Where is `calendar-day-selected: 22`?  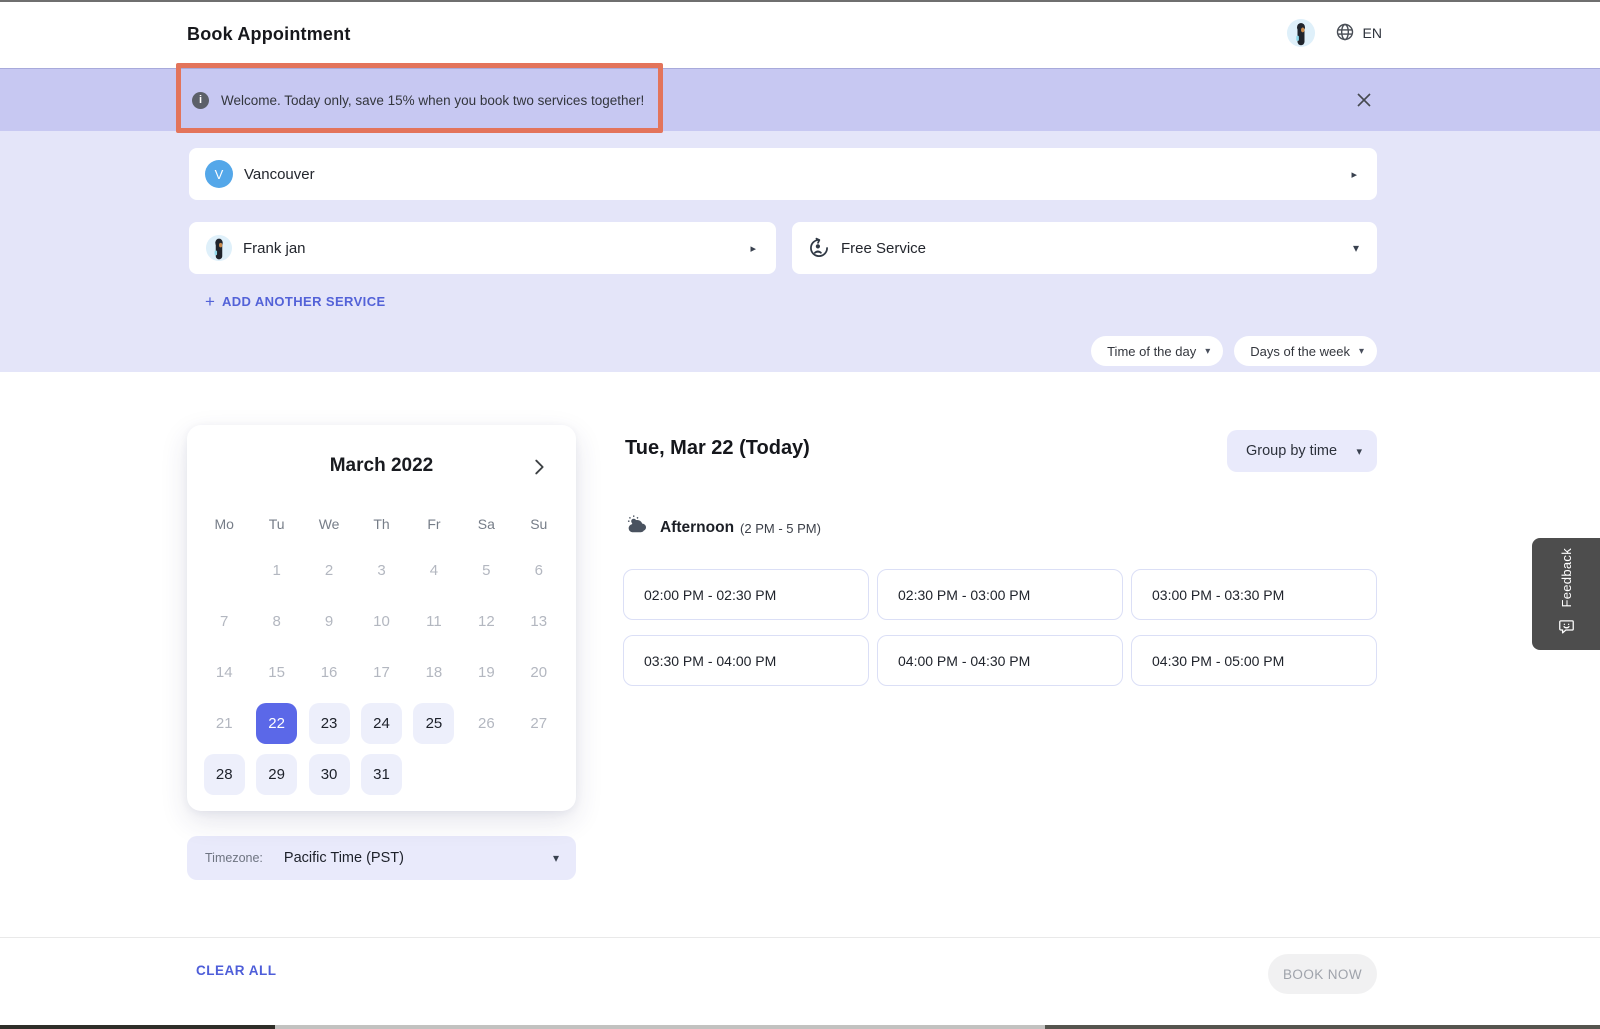 calendar-day-selected: 22 is located at coordinates (277, 723).